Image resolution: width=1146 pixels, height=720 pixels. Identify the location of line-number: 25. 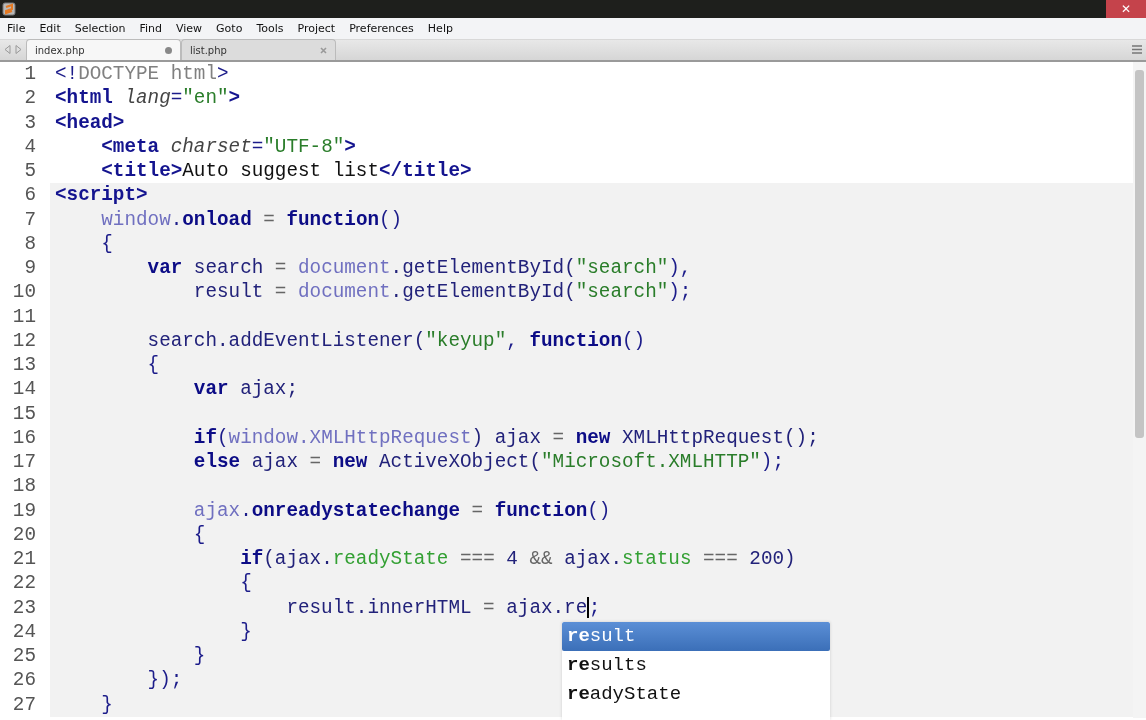
(24, 656).